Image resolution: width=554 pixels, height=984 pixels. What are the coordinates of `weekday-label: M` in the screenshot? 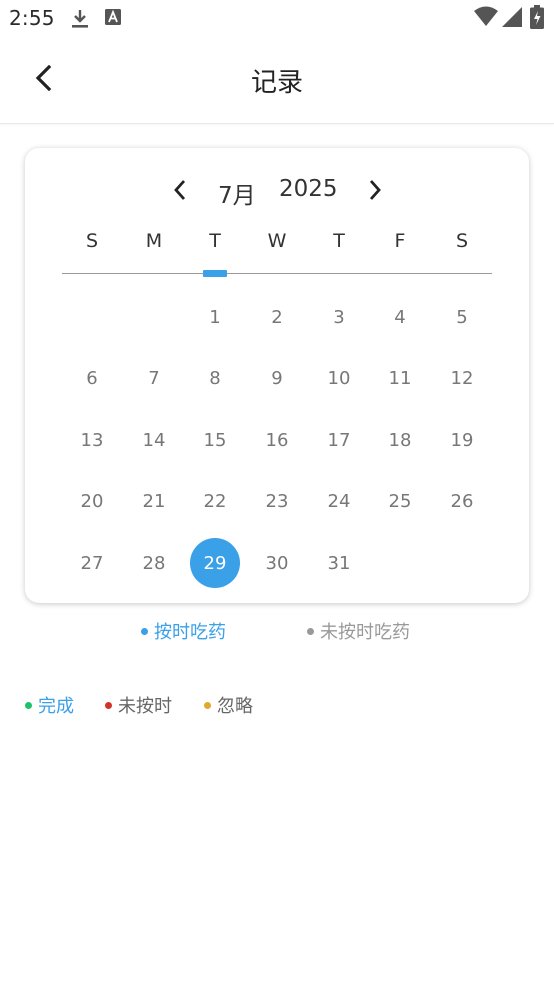 It's located at (154, 241).